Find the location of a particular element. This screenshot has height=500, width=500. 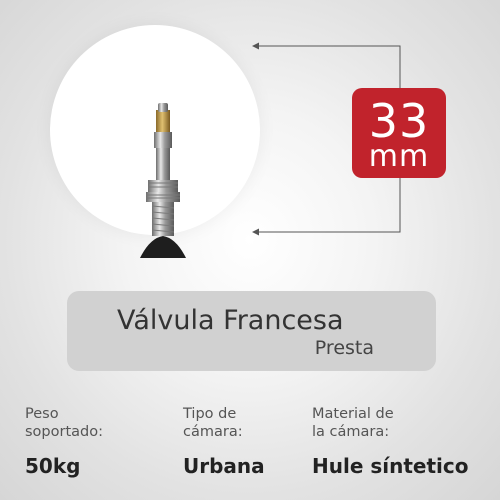

spec-value: 50kg is located at coordinates (53, 466).